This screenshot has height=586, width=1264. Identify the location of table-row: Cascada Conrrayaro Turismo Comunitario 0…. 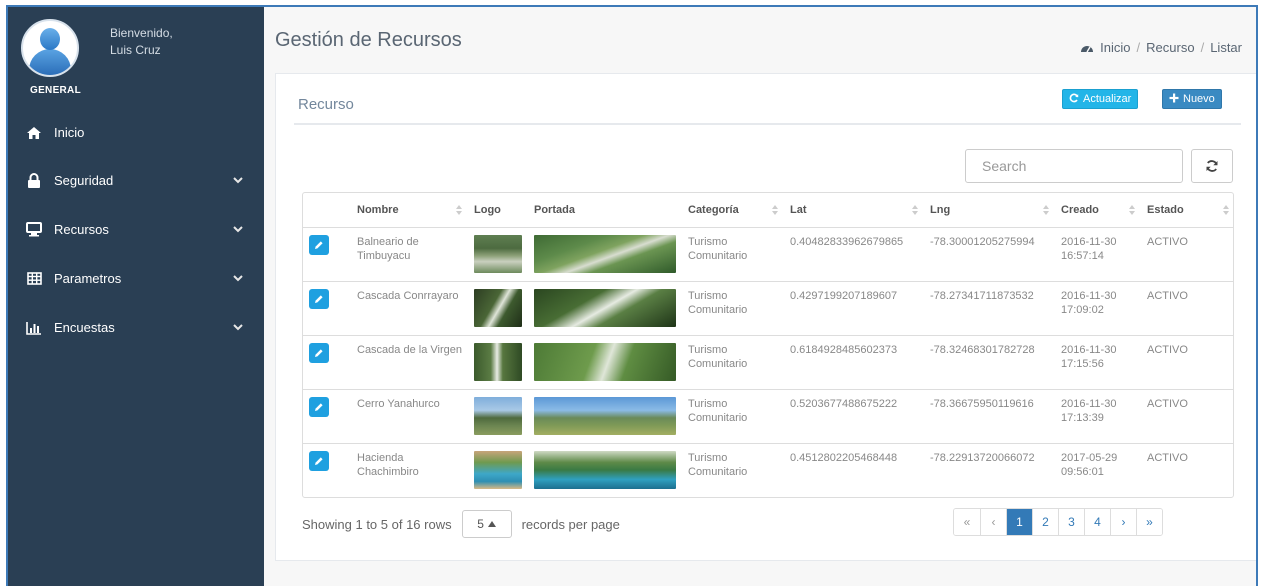
(768, 307).